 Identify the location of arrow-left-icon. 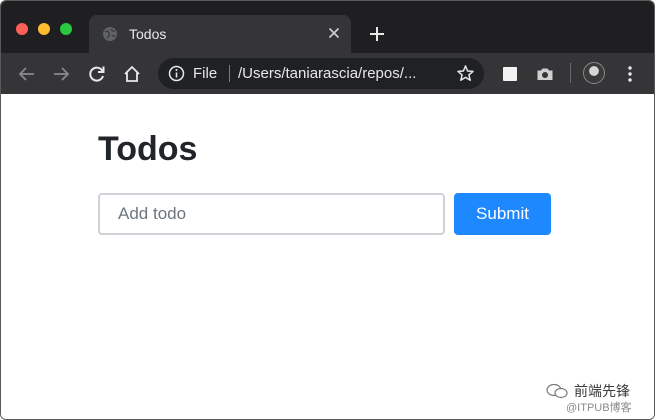
(27, 74).